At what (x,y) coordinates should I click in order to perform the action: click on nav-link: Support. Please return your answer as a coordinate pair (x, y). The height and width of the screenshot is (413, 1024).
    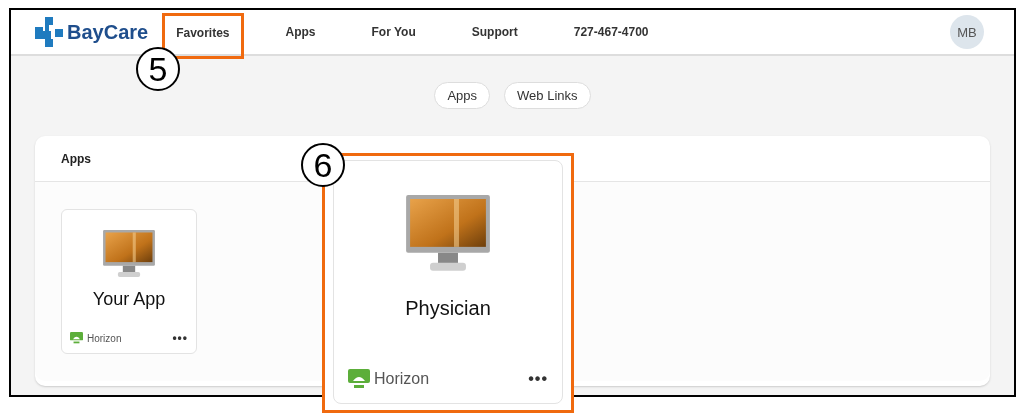
    Looking at the image, I should click on (494, 32).